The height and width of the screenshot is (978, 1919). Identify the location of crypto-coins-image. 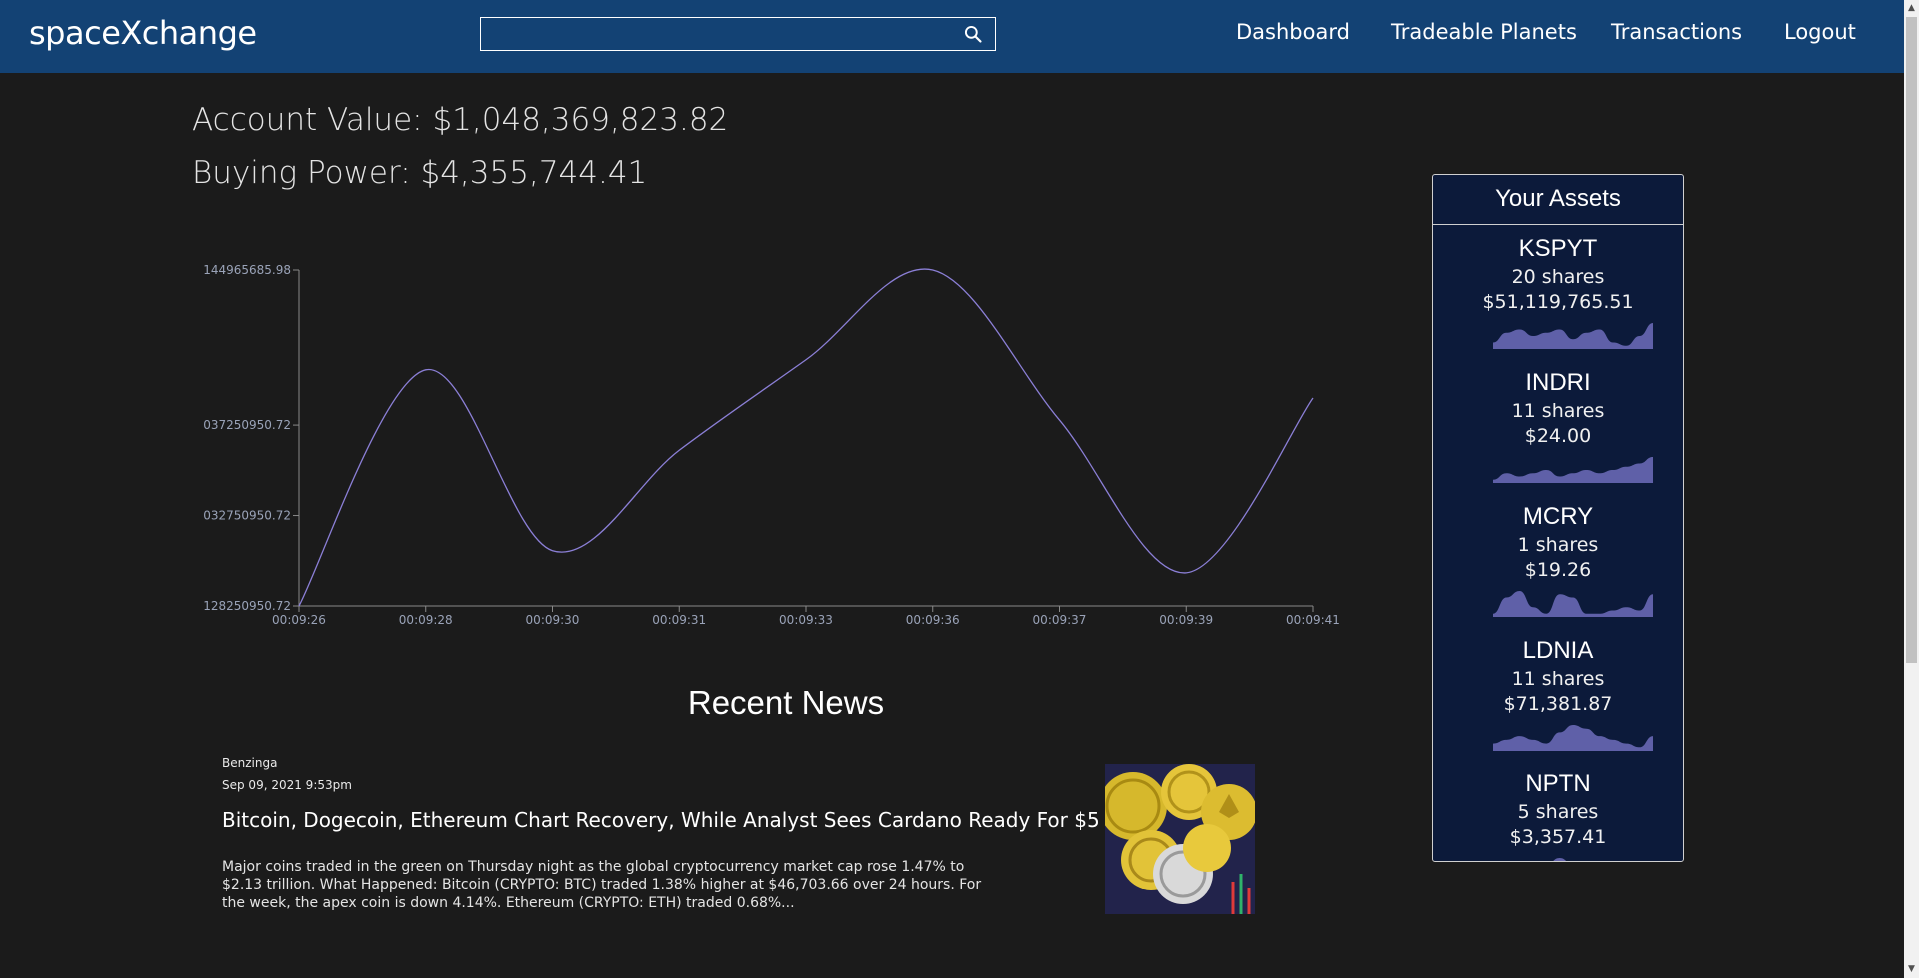
(1180, 839).